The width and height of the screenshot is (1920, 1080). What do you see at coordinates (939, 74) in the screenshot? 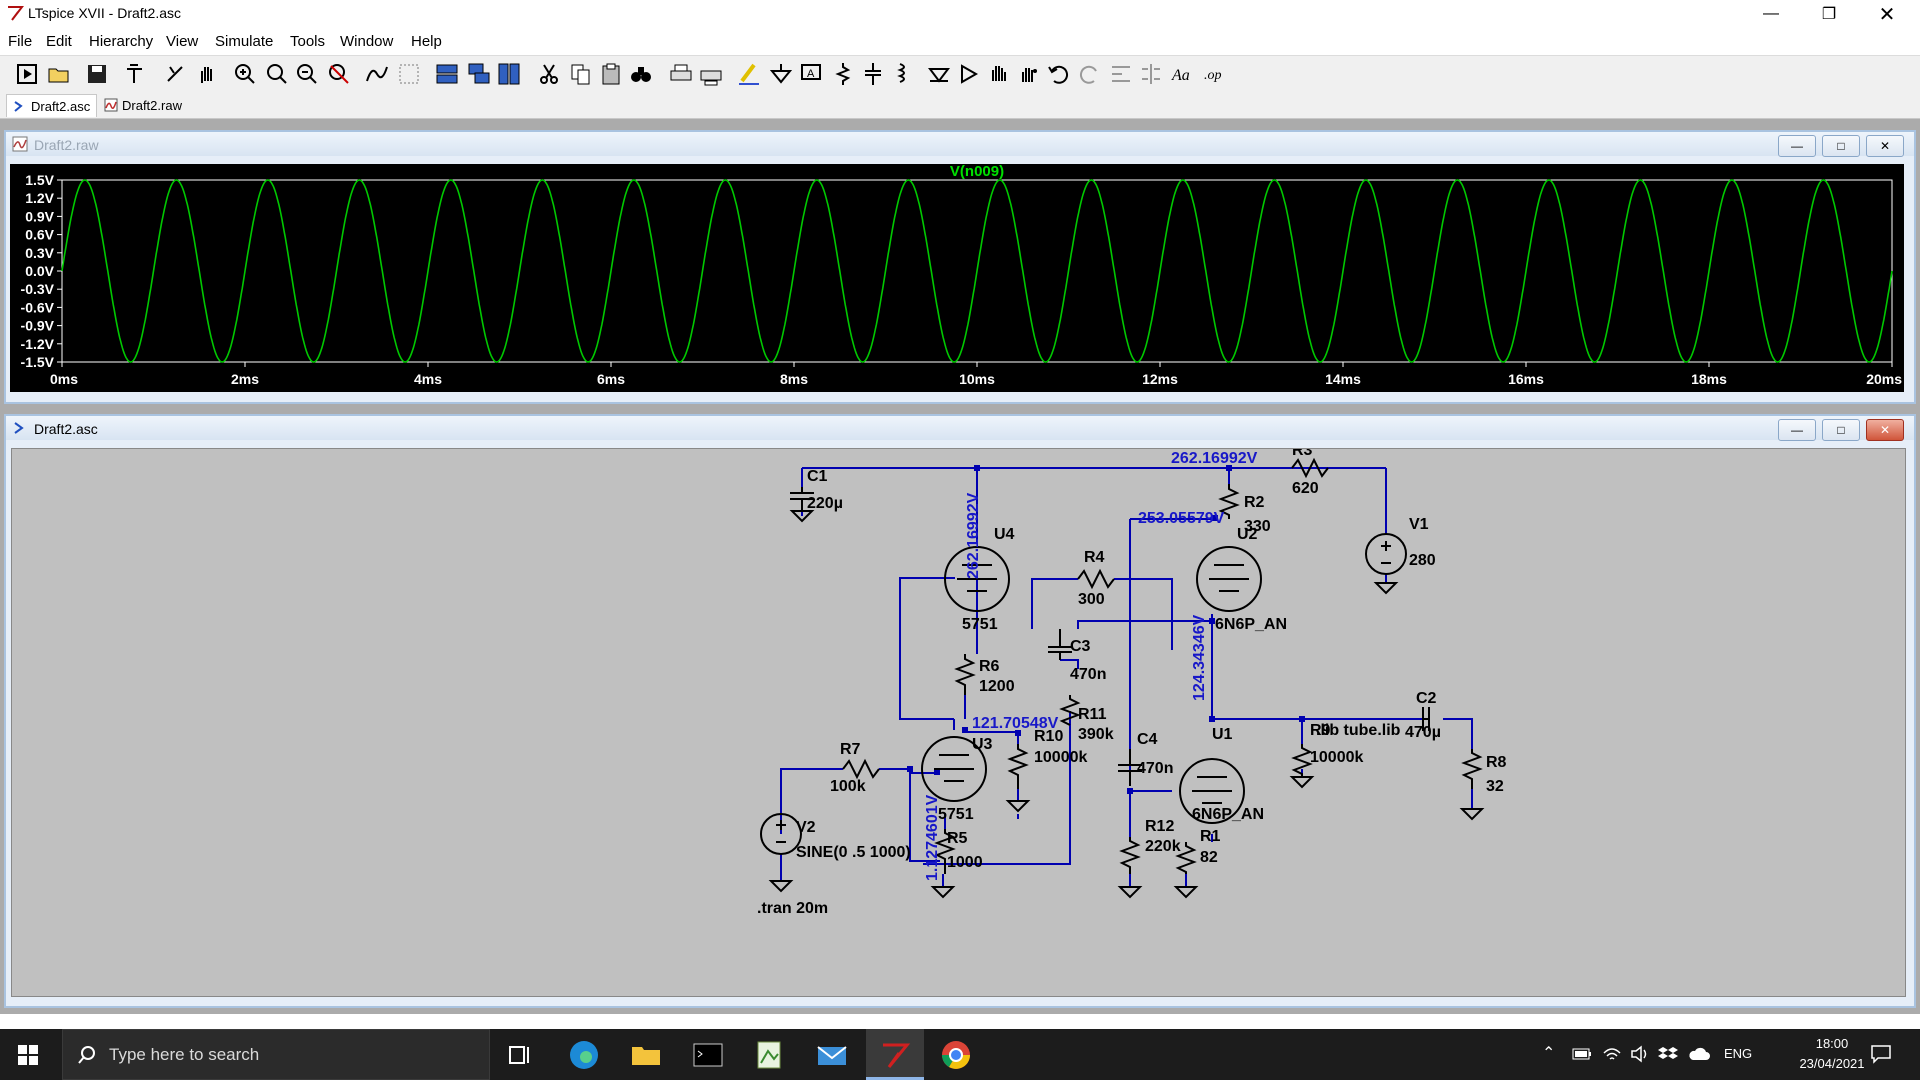
I see `diode-icon` at bounding box center [939, 74].